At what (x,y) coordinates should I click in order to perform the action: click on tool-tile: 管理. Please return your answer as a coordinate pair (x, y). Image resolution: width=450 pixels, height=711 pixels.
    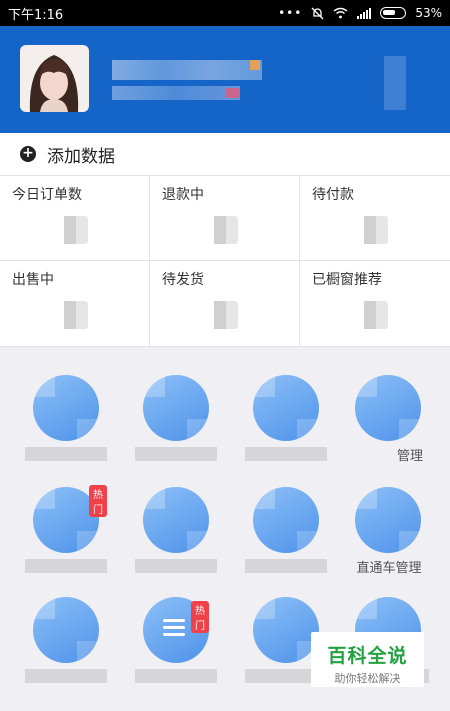
    Looking at the image, I should click on (389, 419).